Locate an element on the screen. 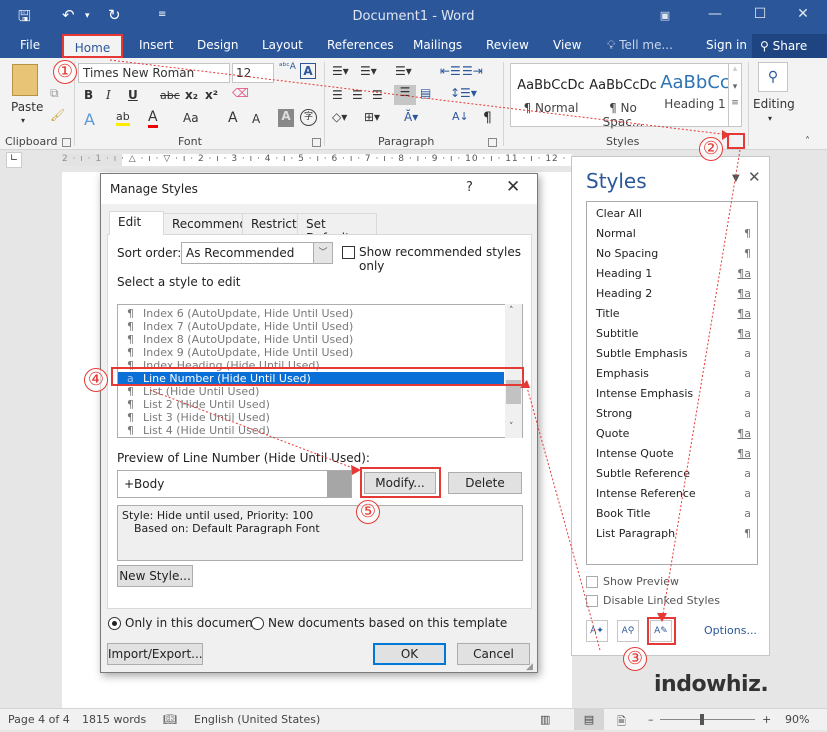 The height and width of the screenshot is (732, 827). style-item: Subtle Emphasis a is located at coordinates (673, 354).